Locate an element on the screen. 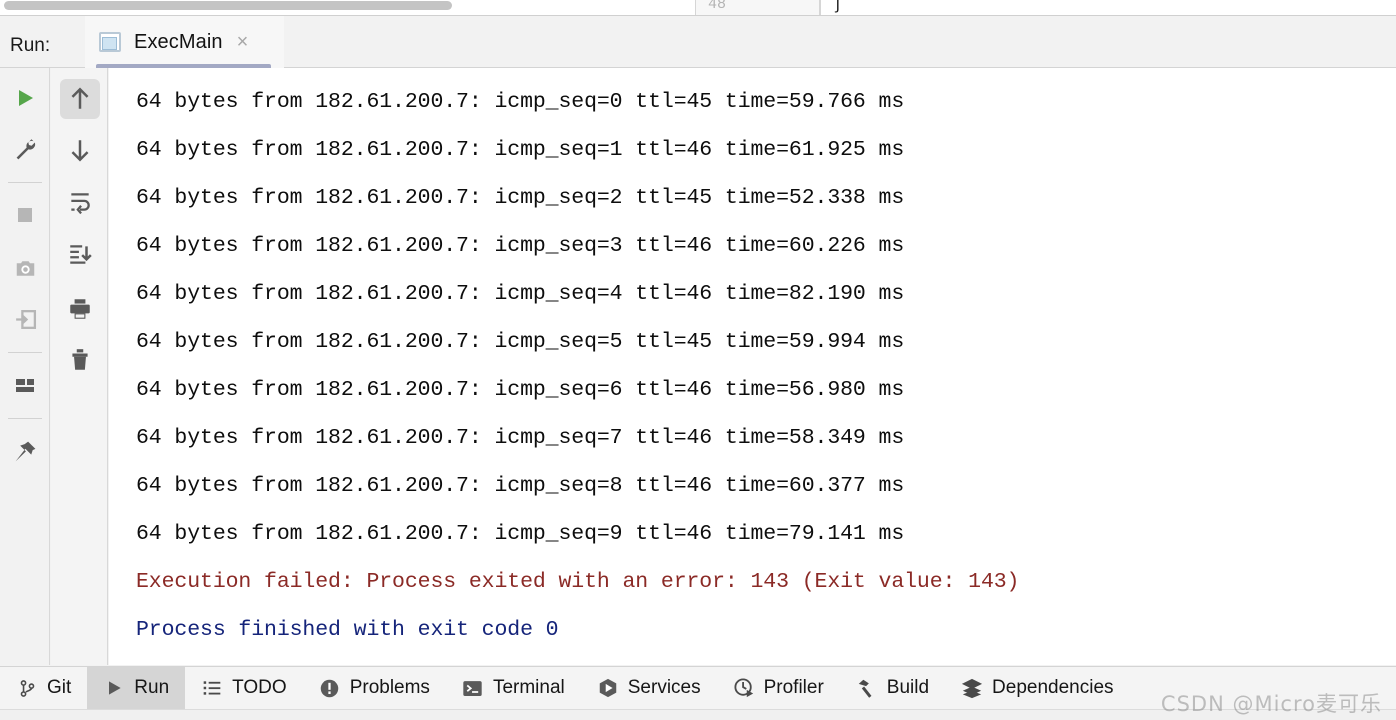 The image size is (1396, 720). clock-play-icon is located at coordinates (744, 688).